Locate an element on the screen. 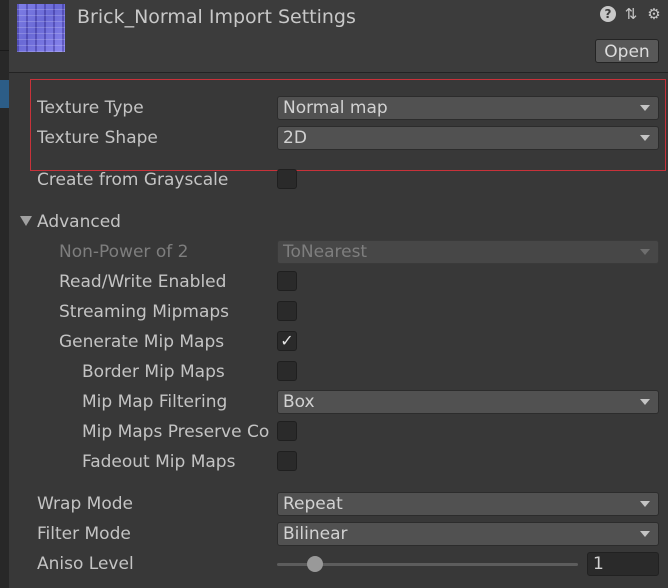  texture-type-label: Texture Type is located at coordinates (90, 108).